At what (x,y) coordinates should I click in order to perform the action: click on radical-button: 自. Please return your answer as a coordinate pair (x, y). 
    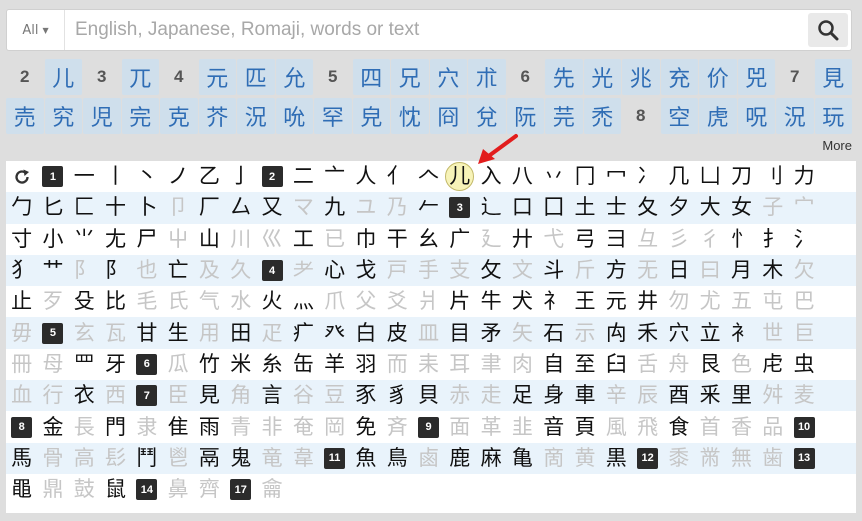
    Looking at the image, I should click on (553, 364).